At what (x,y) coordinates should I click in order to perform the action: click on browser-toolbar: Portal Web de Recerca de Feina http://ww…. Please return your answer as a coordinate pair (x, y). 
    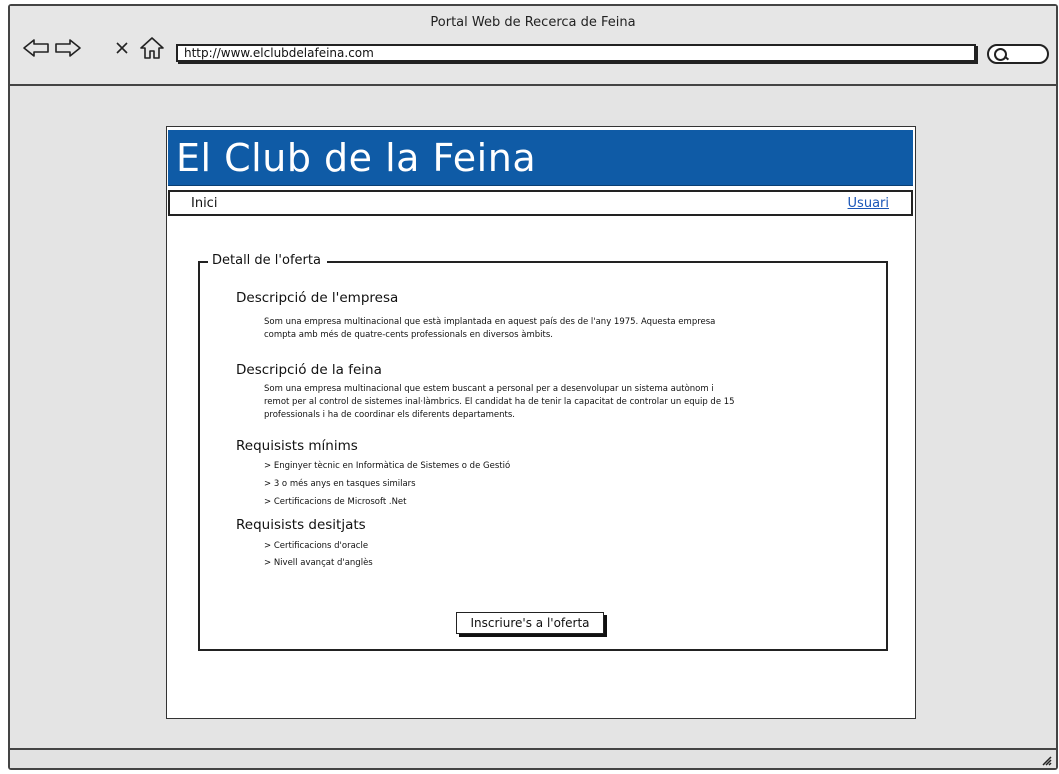
    Looking at the image, I should click on (533, 46).